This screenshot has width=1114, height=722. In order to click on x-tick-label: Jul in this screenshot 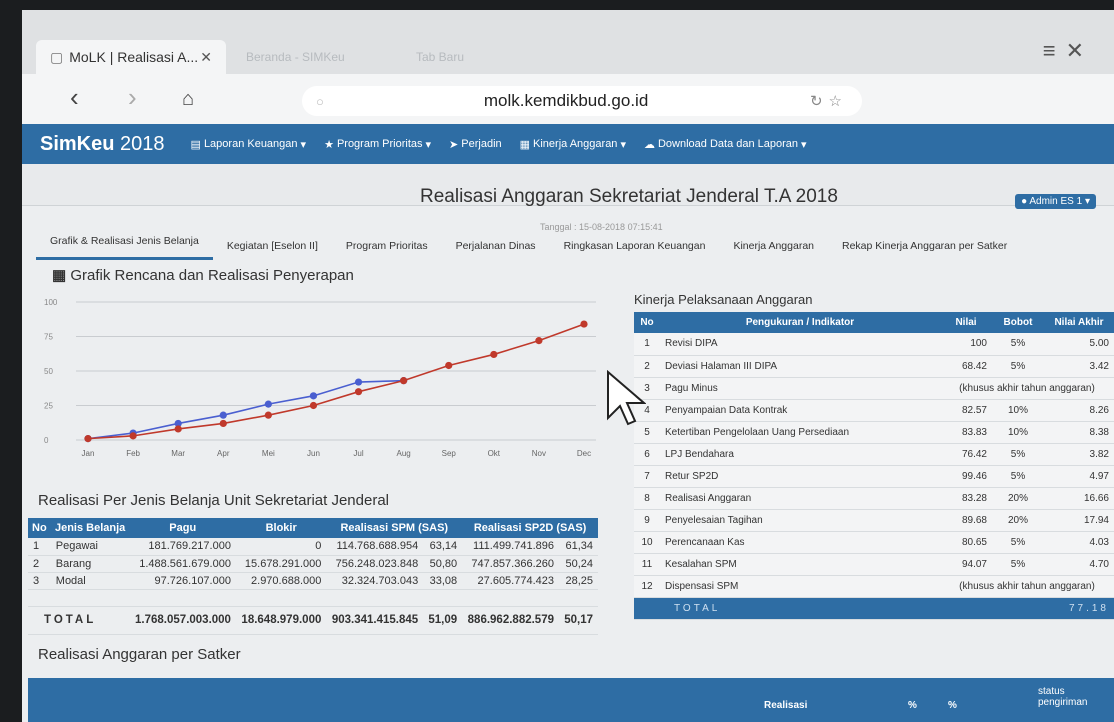, I will do `click(358, 453)`.